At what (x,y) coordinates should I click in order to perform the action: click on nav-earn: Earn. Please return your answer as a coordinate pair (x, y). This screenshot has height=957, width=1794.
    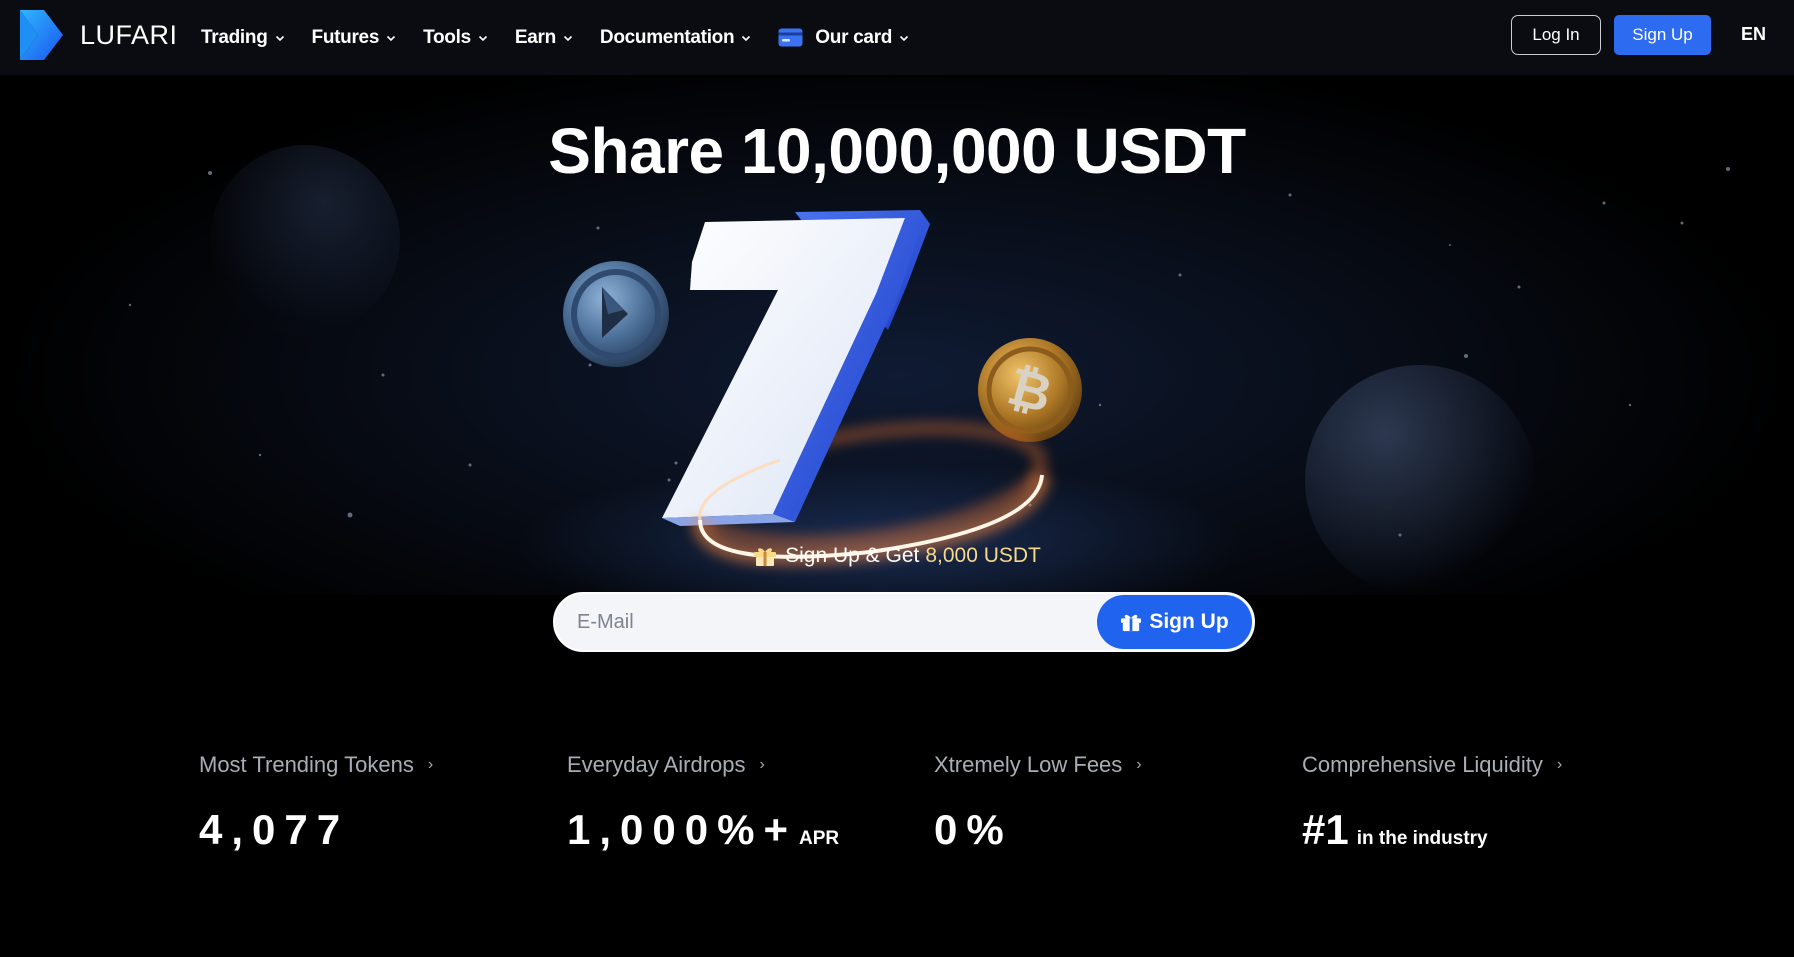
    Looking at the image, I should click on (544, 38).